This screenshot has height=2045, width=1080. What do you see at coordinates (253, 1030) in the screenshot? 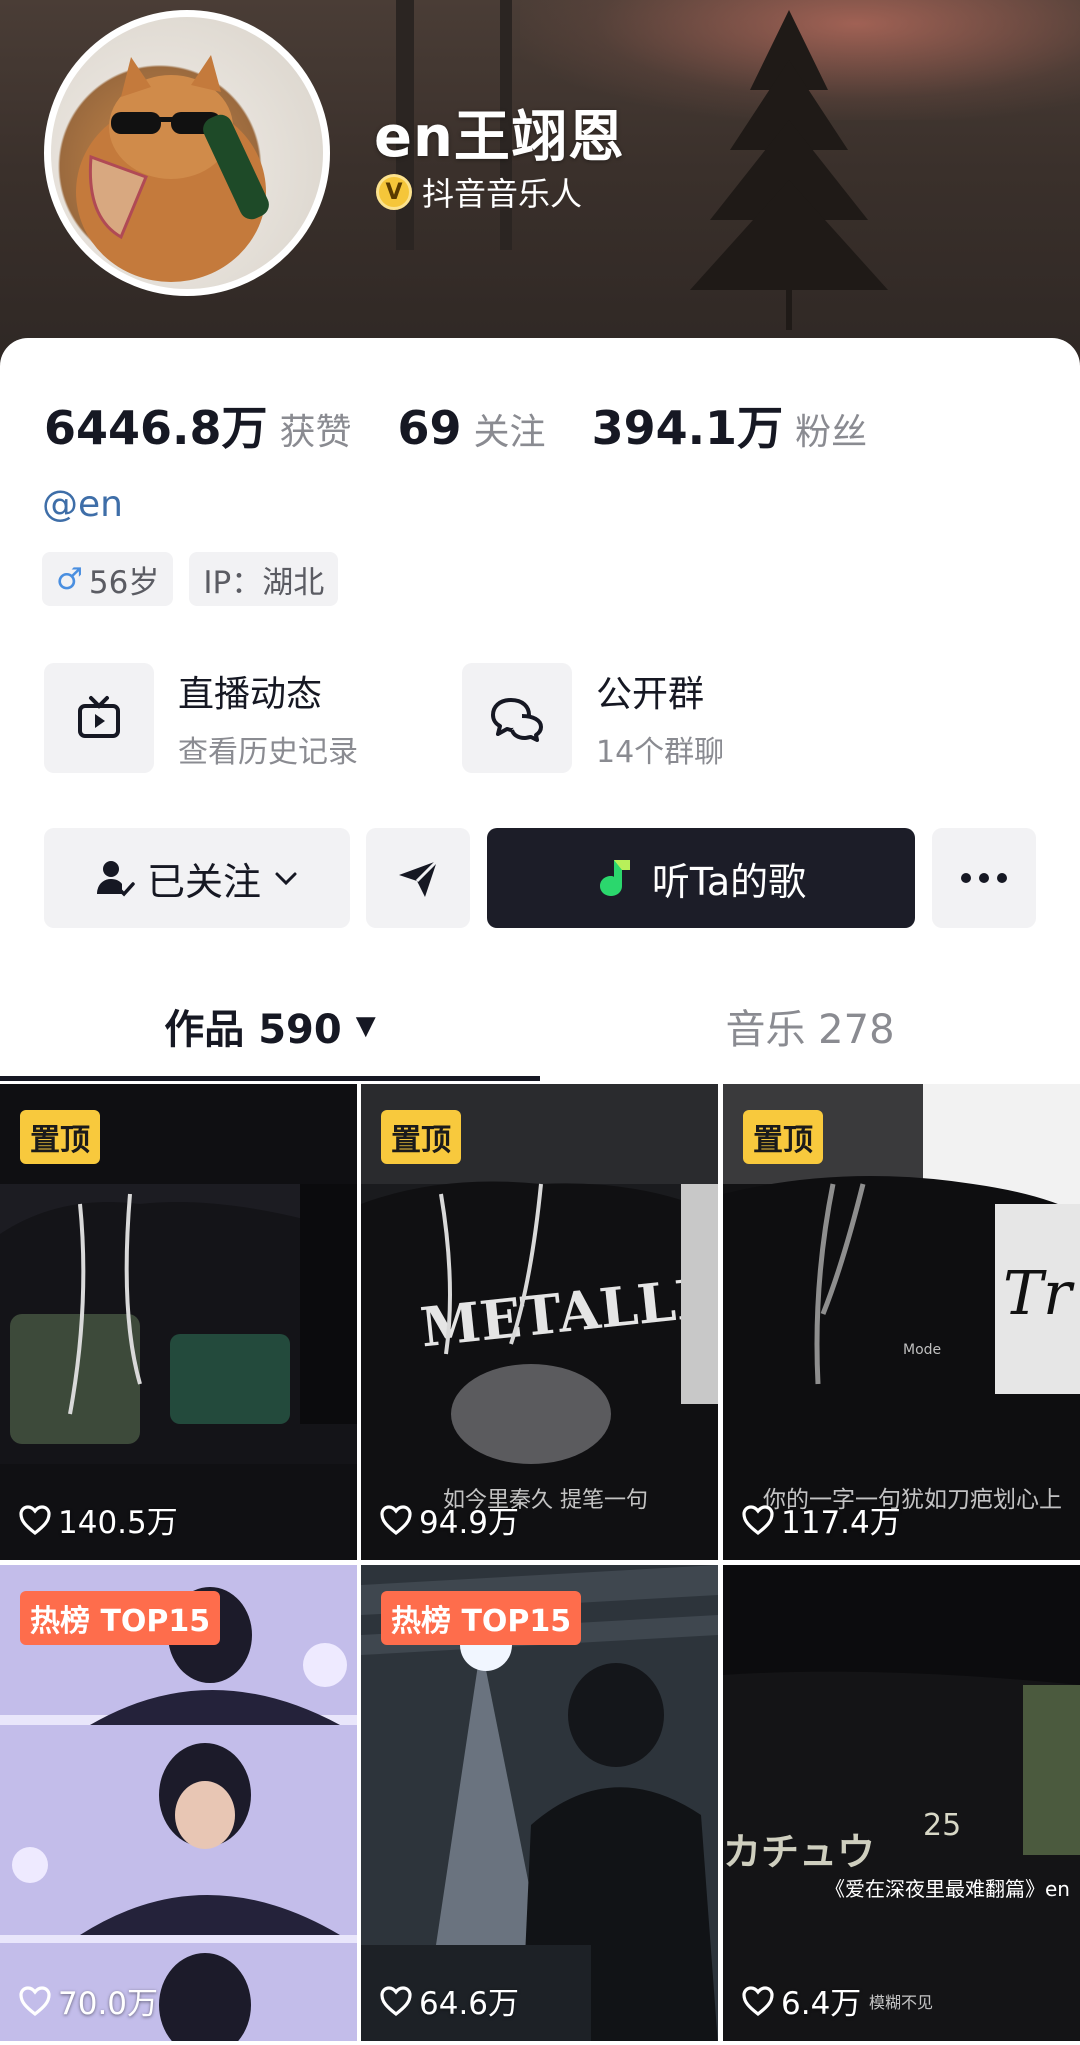
I see `tab-works-label: 作品 590` at bounding box center [253, 1030].